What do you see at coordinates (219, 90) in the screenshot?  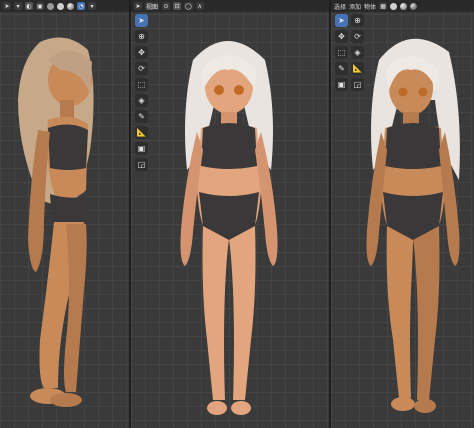 I see `eye-left` at bounding box center [219, 90].